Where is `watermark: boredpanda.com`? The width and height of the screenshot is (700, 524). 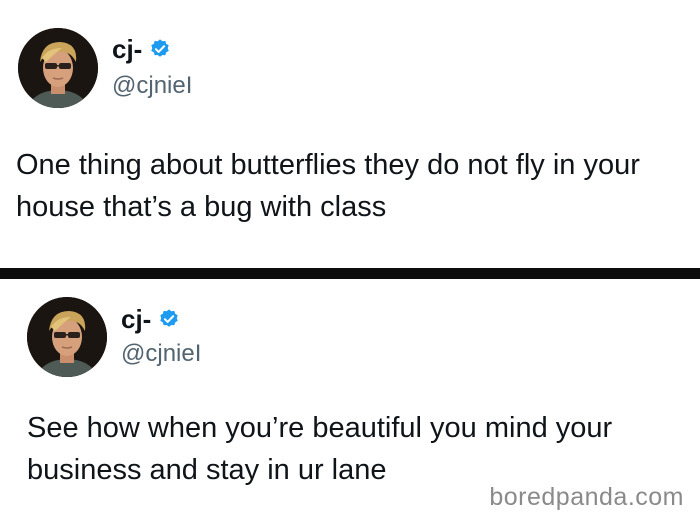 watermark: boredpanda.com is located at coordinates (586, 497).